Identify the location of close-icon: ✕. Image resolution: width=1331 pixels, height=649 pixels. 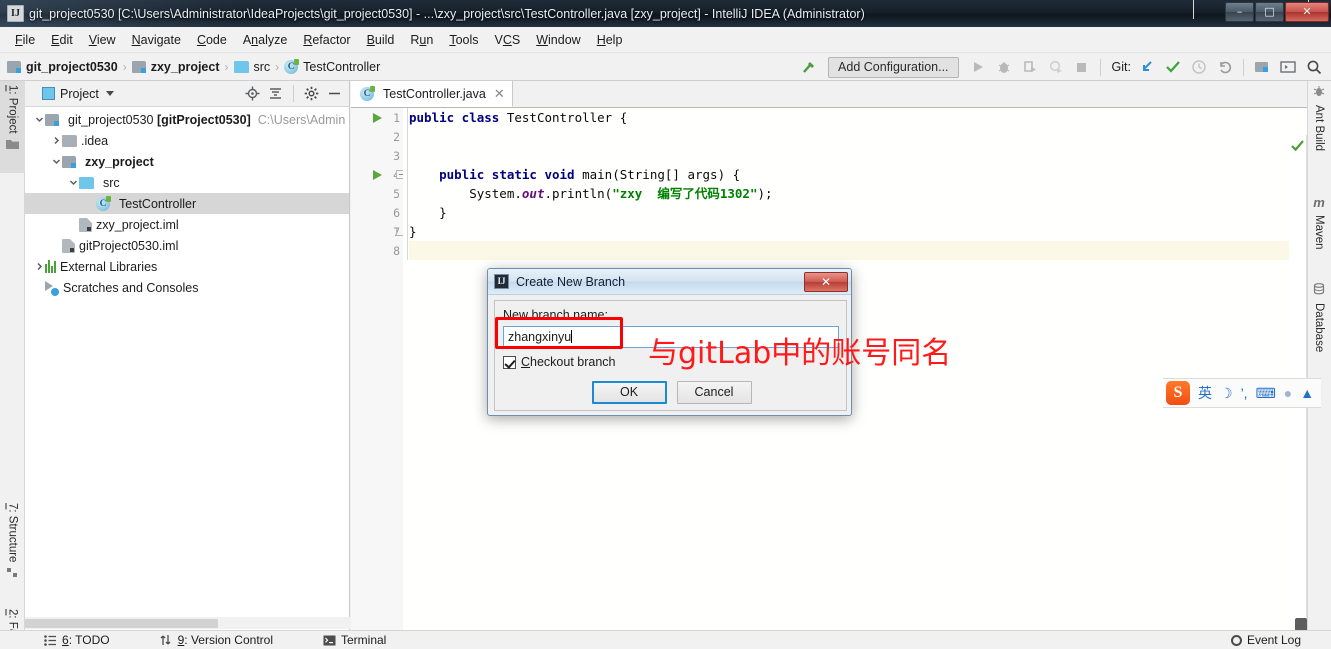
(499, 93).